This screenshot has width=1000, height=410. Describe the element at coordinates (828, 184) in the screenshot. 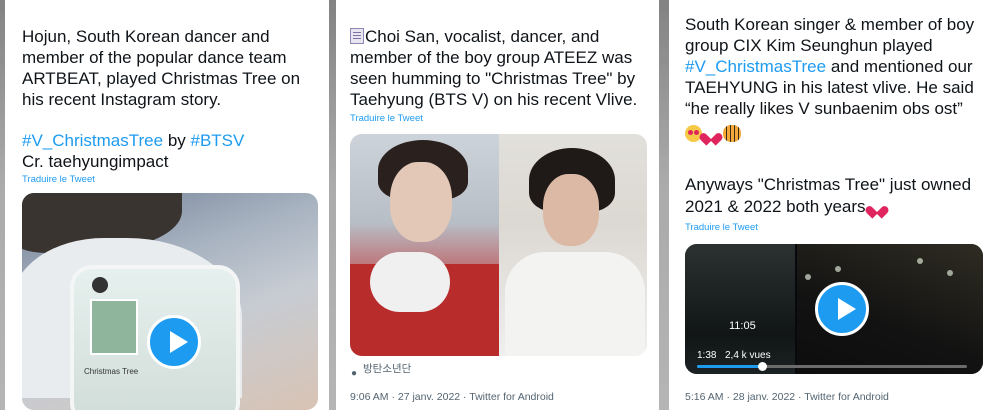

I see `tweet-text-line: Anyways "Christmas Tree" just owned` at that location.